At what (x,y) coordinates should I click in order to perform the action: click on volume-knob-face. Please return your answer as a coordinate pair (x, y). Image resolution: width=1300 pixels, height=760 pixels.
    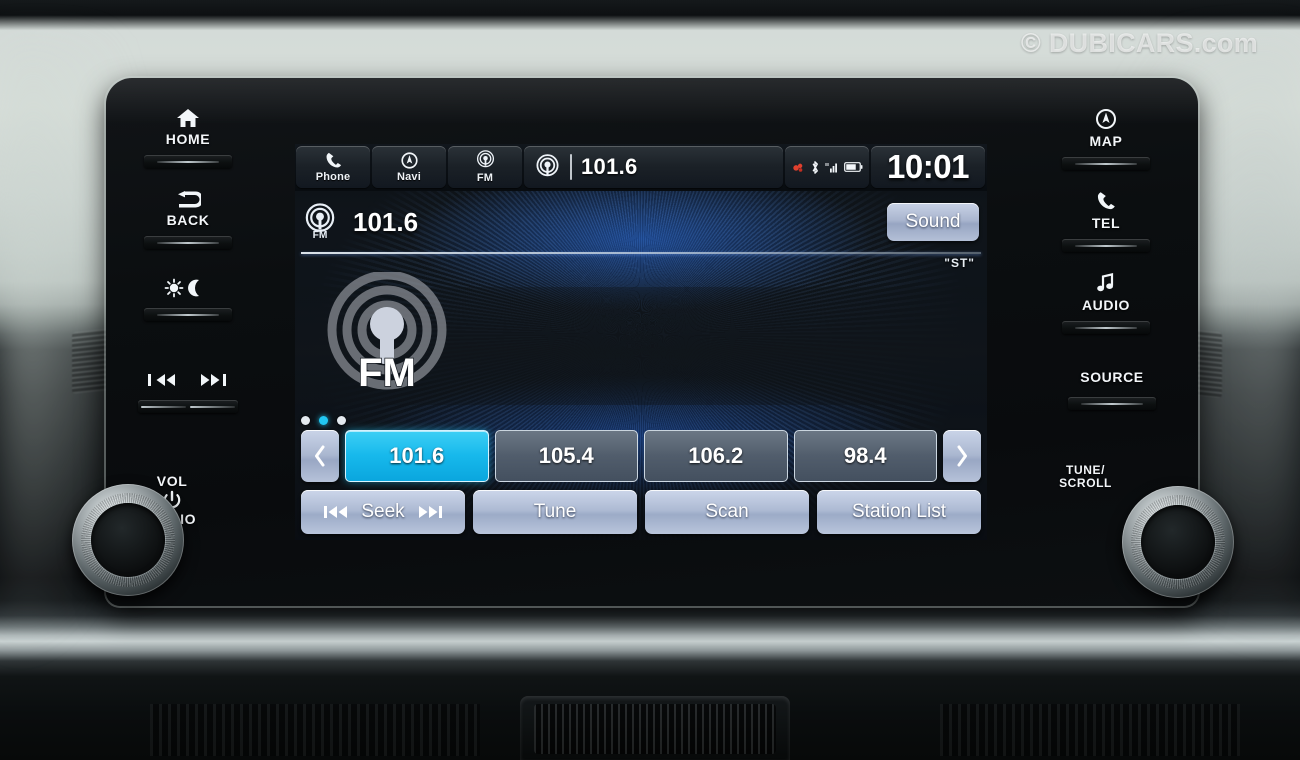
    Looking at the image, I should click on (128, 540).